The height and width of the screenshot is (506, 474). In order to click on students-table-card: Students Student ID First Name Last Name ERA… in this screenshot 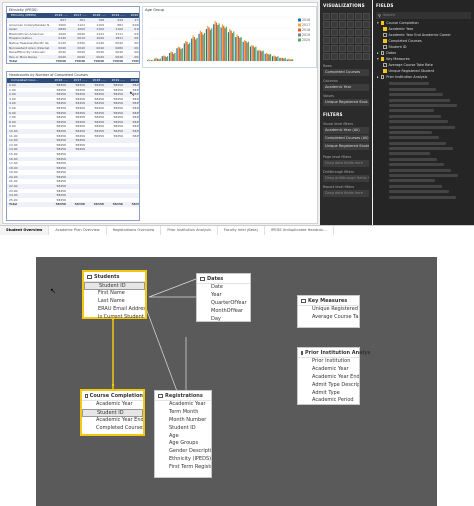, I will do `click(114, 295)`.